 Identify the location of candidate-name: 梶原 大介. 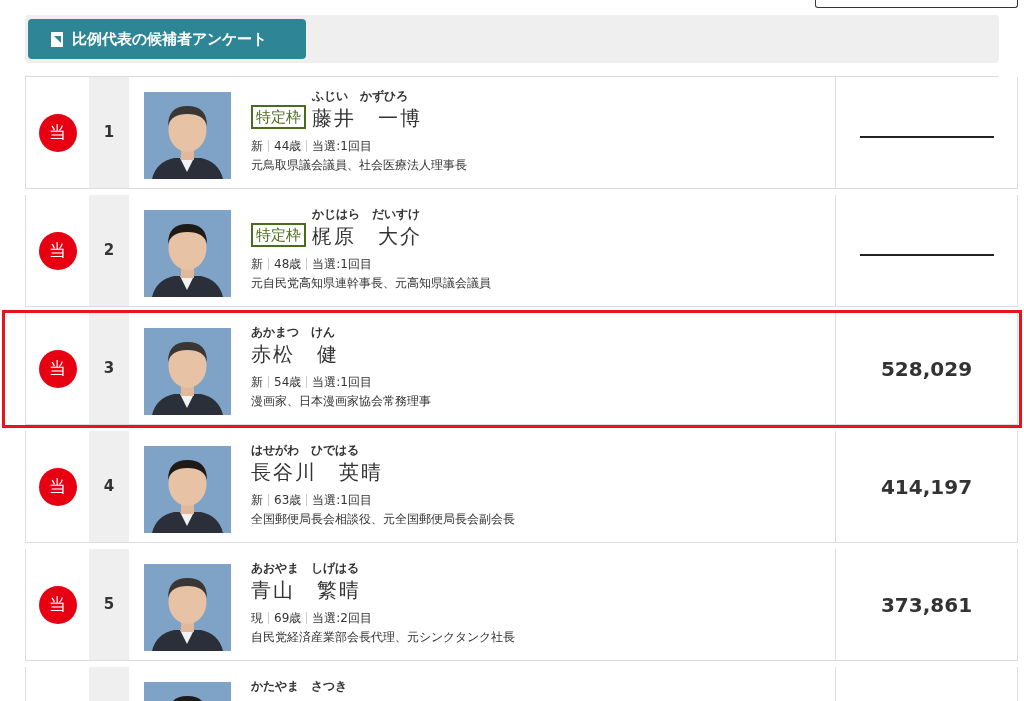
(367, 236).